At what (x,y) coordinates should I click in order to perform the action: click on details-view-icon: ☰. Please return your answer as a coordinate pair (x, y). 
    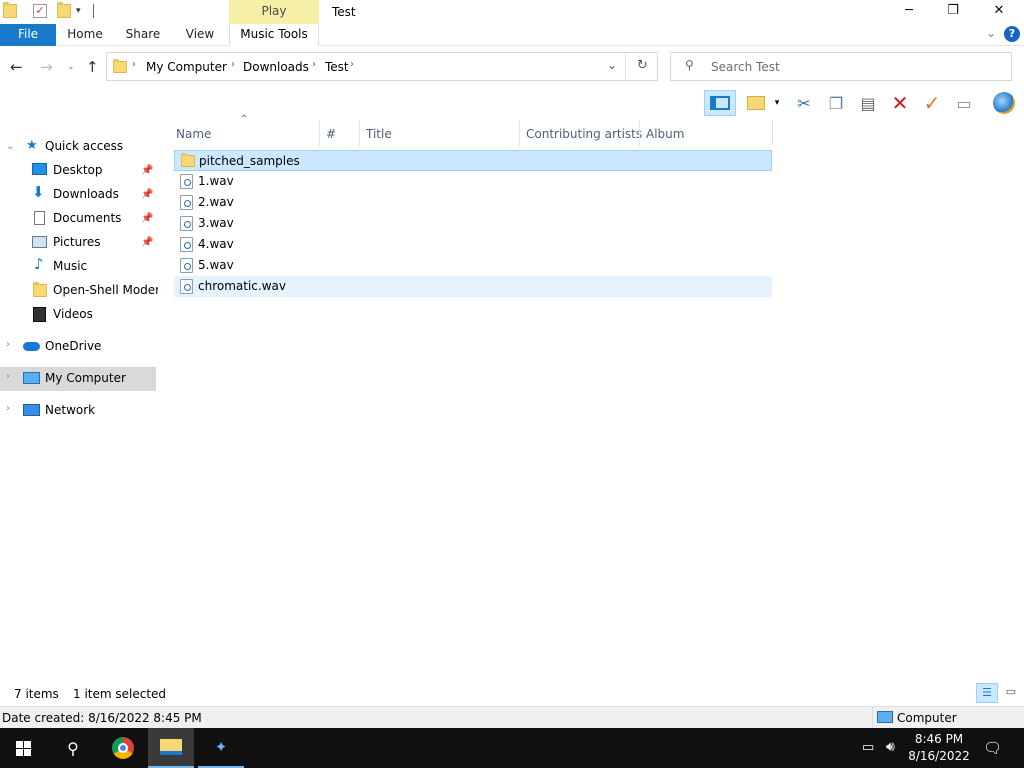
    Looking at the image, I should click on (987, 693).